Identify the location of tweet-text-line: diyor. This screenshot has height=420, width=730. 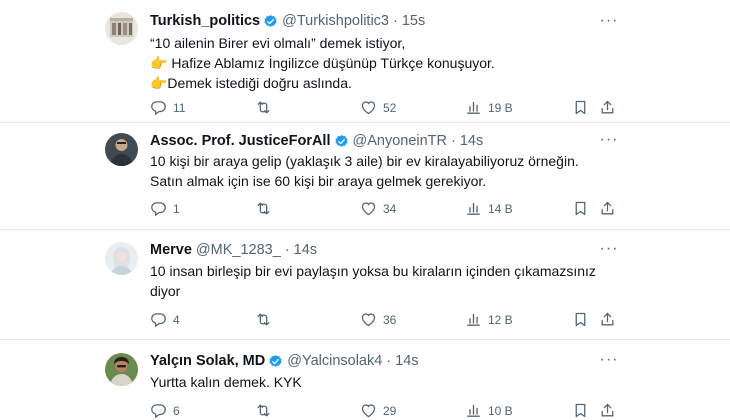
(165, 291).